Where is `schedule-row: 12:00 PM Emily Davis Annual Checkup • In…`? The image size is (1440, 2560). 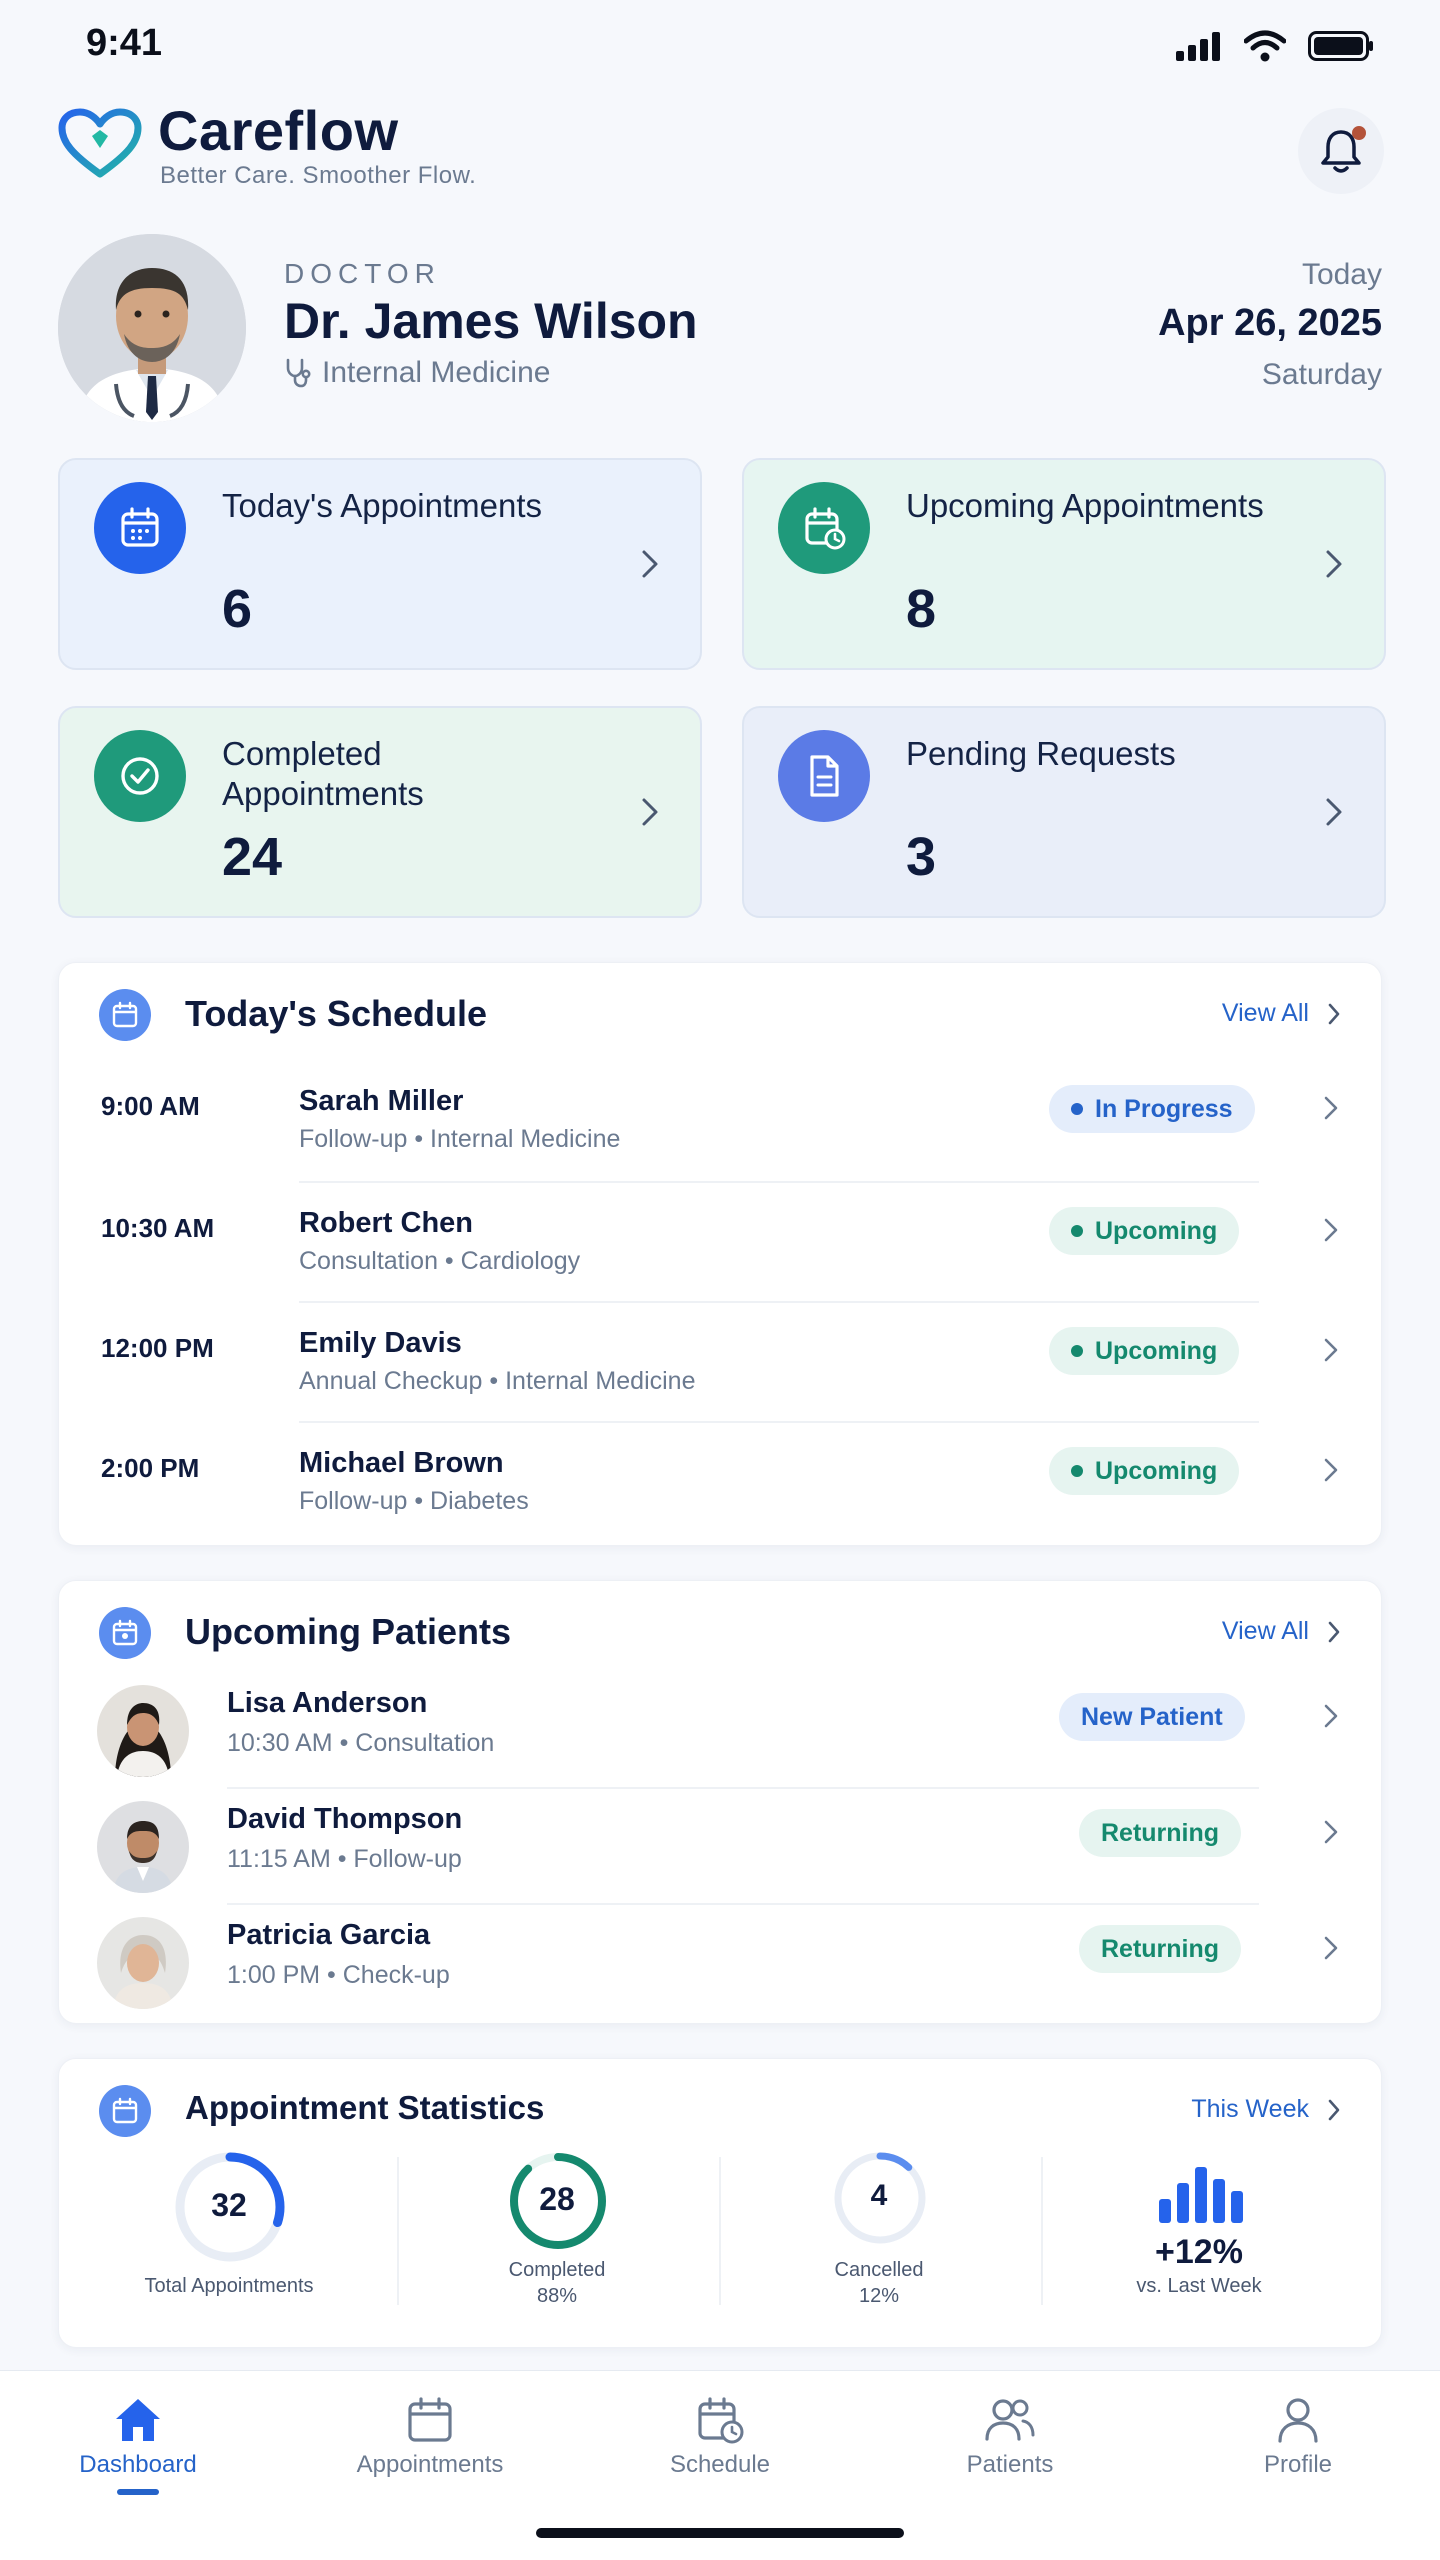
schedule-row: 12:00 PM Emily Davis Annual Checkup • In… is located at coordinates (721, 1375).